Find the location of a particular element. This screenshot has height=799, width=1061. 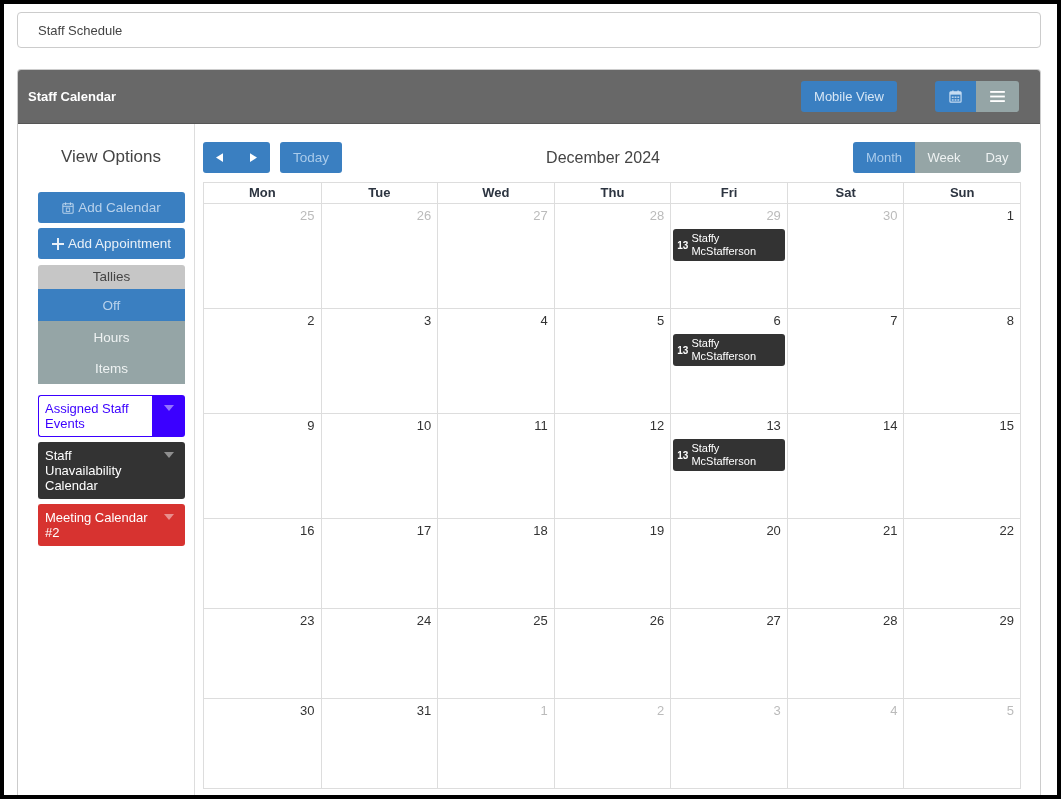

weekday-header: Sun is located at coordinates (961, 193).